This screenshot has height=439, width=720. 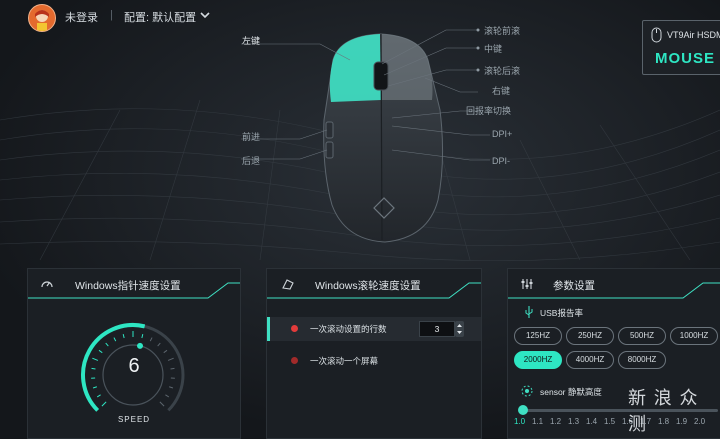 What do you see at coordinates (501, 90) in the screenshot?
I see `label-right-button: 右键` at bounding box center [501, 90].